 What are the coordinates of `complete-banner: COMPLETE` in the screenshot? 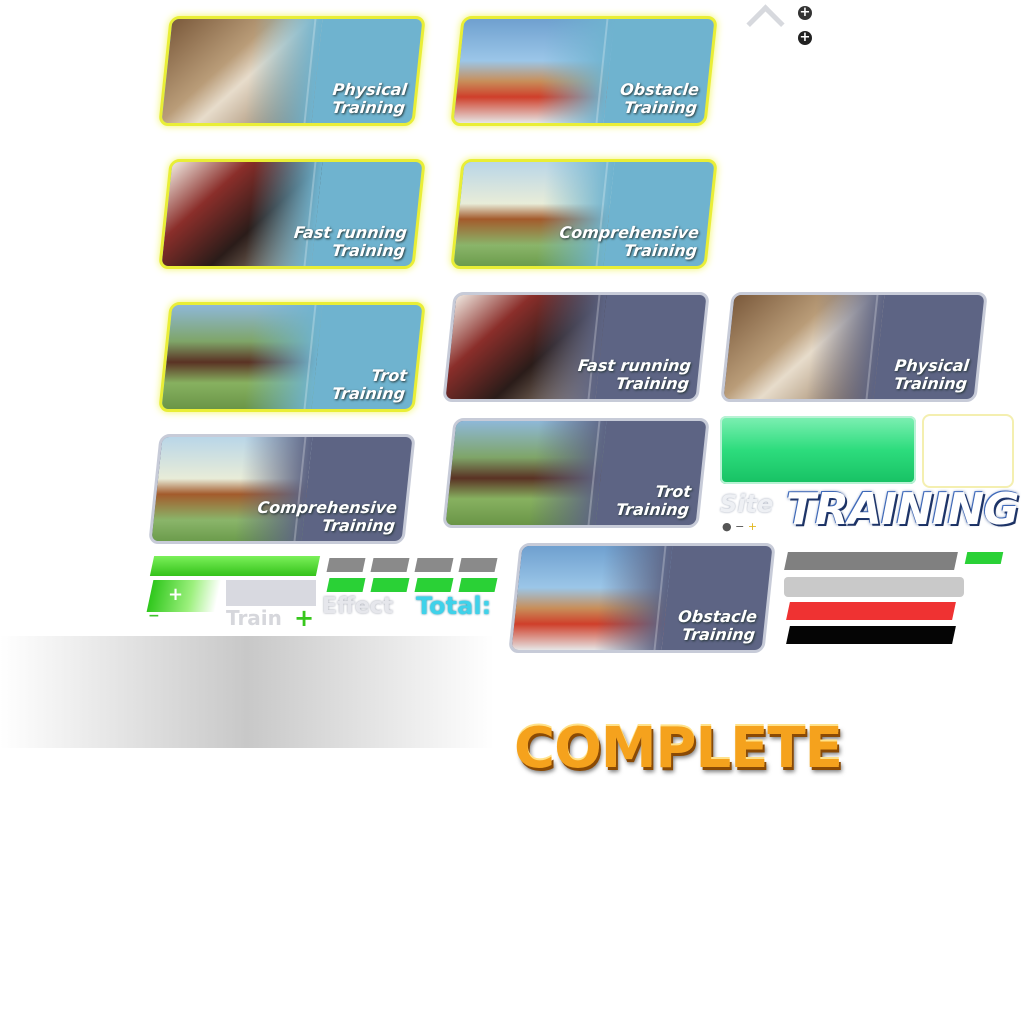 It's located at (678, 748).